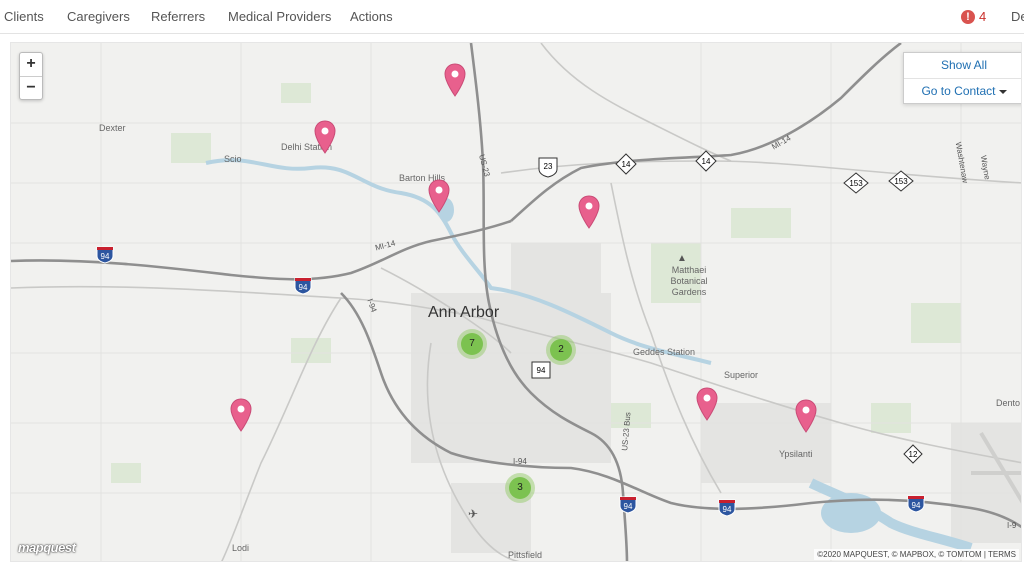 This screenshot has width=1024, height=580. What do you see at coordinates (983, 16) in the screenshot?
I see `alert-count: 4` at bounding box center [983, 16].